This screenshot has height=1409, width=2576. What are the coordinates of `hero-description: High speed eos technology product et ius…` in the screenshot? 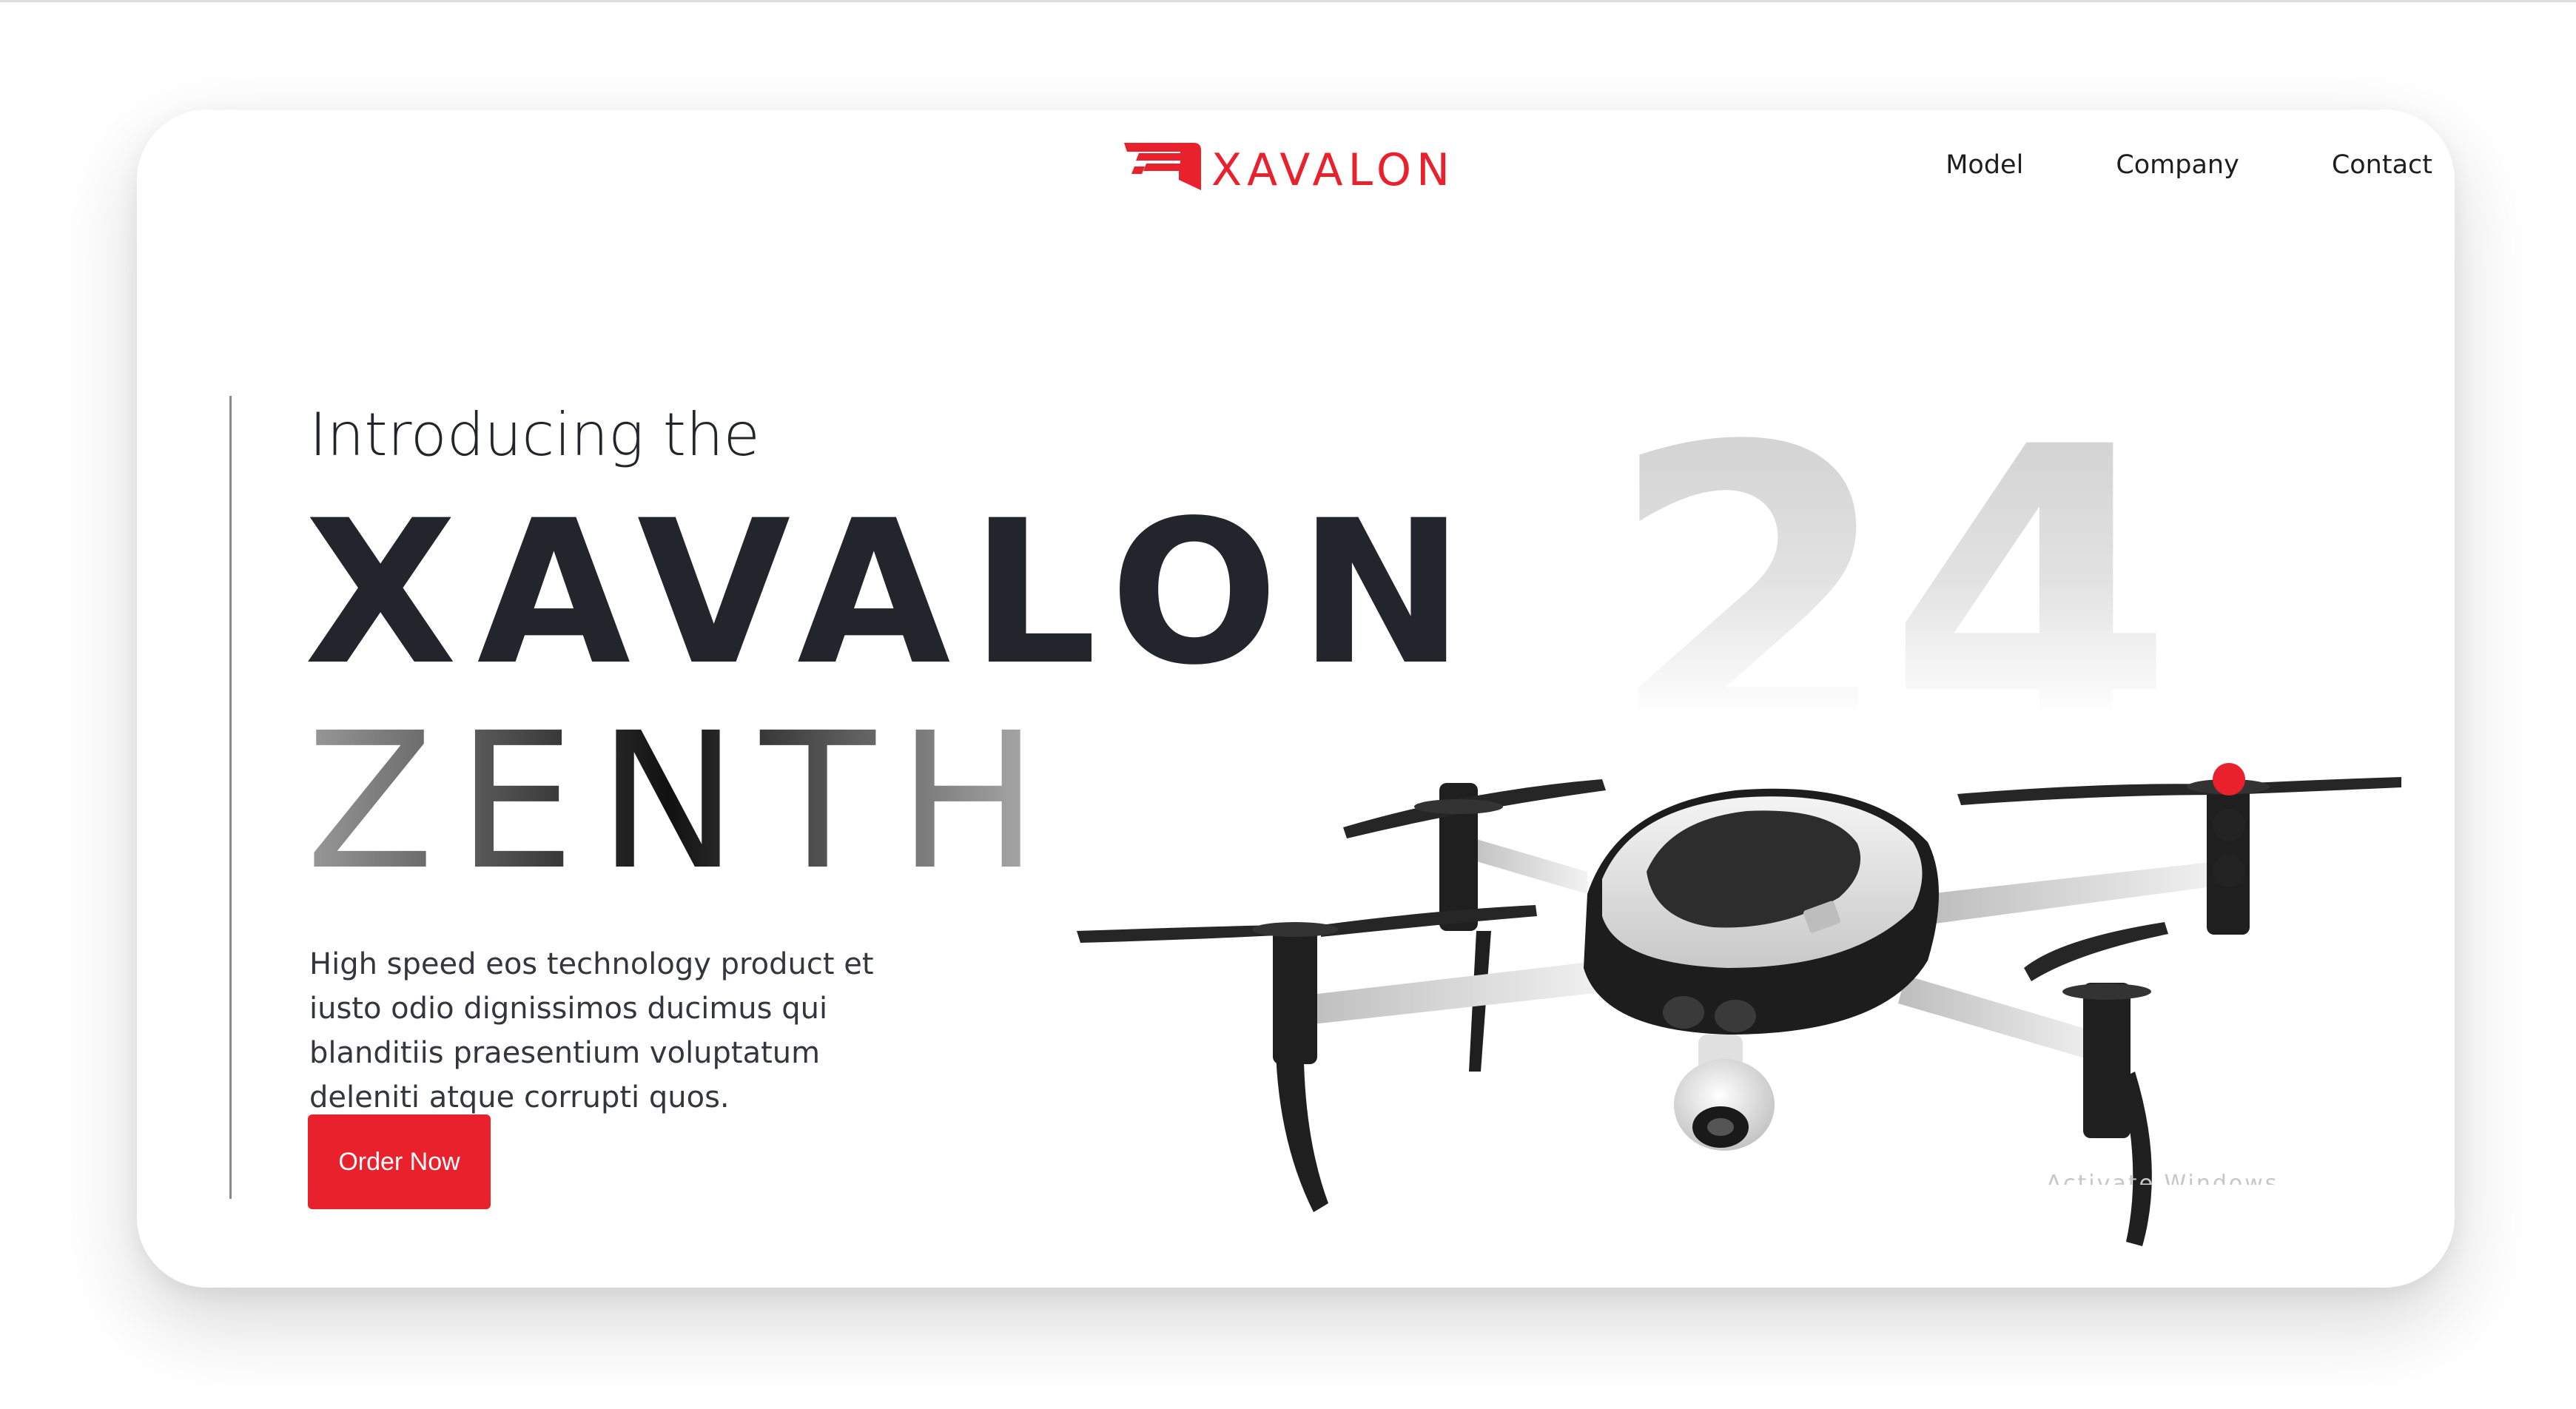 It's located at (591, 1030).